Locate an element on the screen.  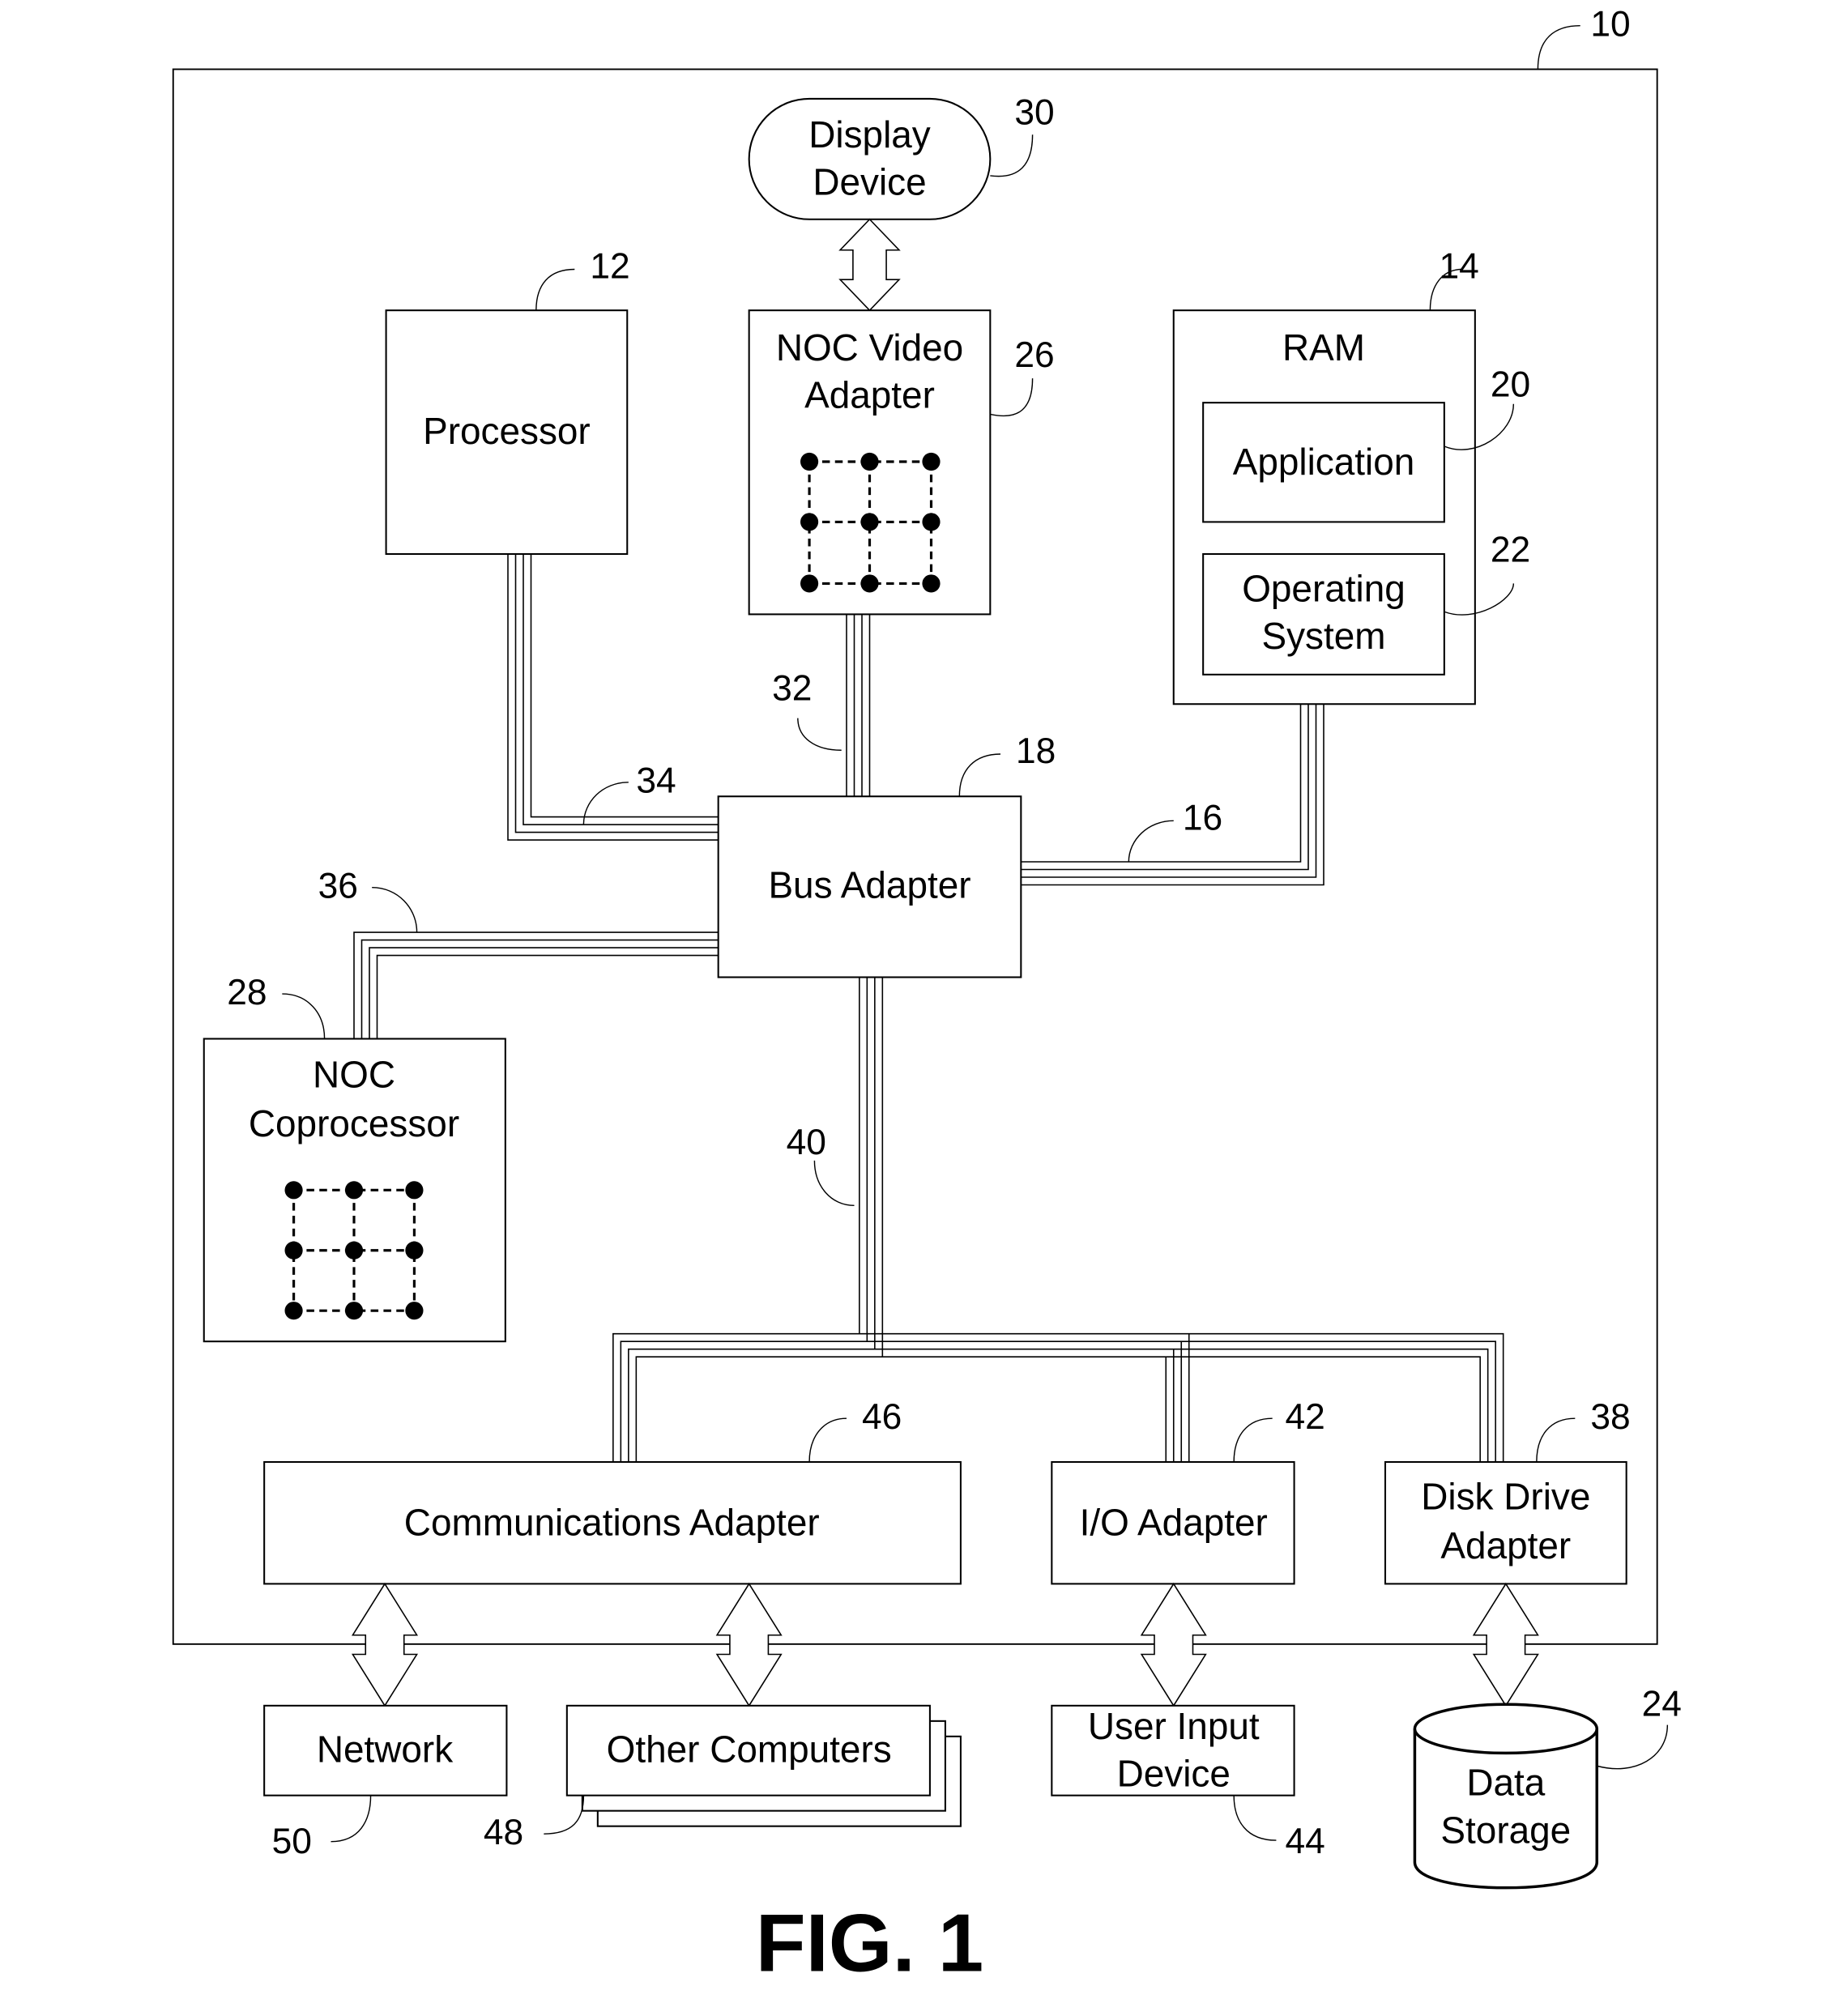
system-ref-leader is located at coordinates (1558, 47).